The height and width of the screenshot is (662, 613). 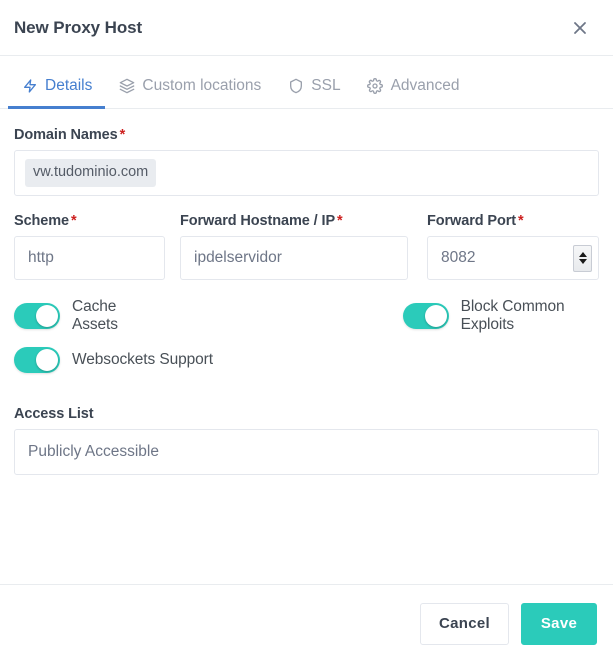 I want to click on forward-hostname-label: Forward Hostname / IP *, so click(x=294, y=221).